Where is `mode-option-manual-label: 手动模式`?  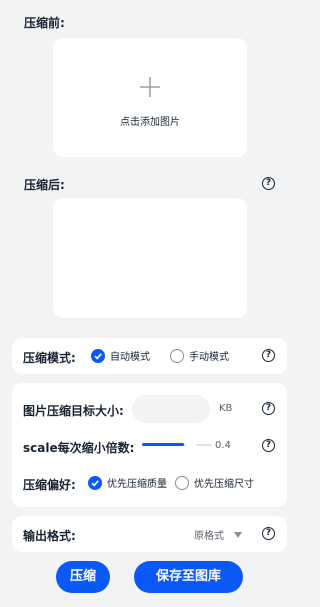 mode-option-manual-label: 手动模式 is located at coordinates (209, 357).